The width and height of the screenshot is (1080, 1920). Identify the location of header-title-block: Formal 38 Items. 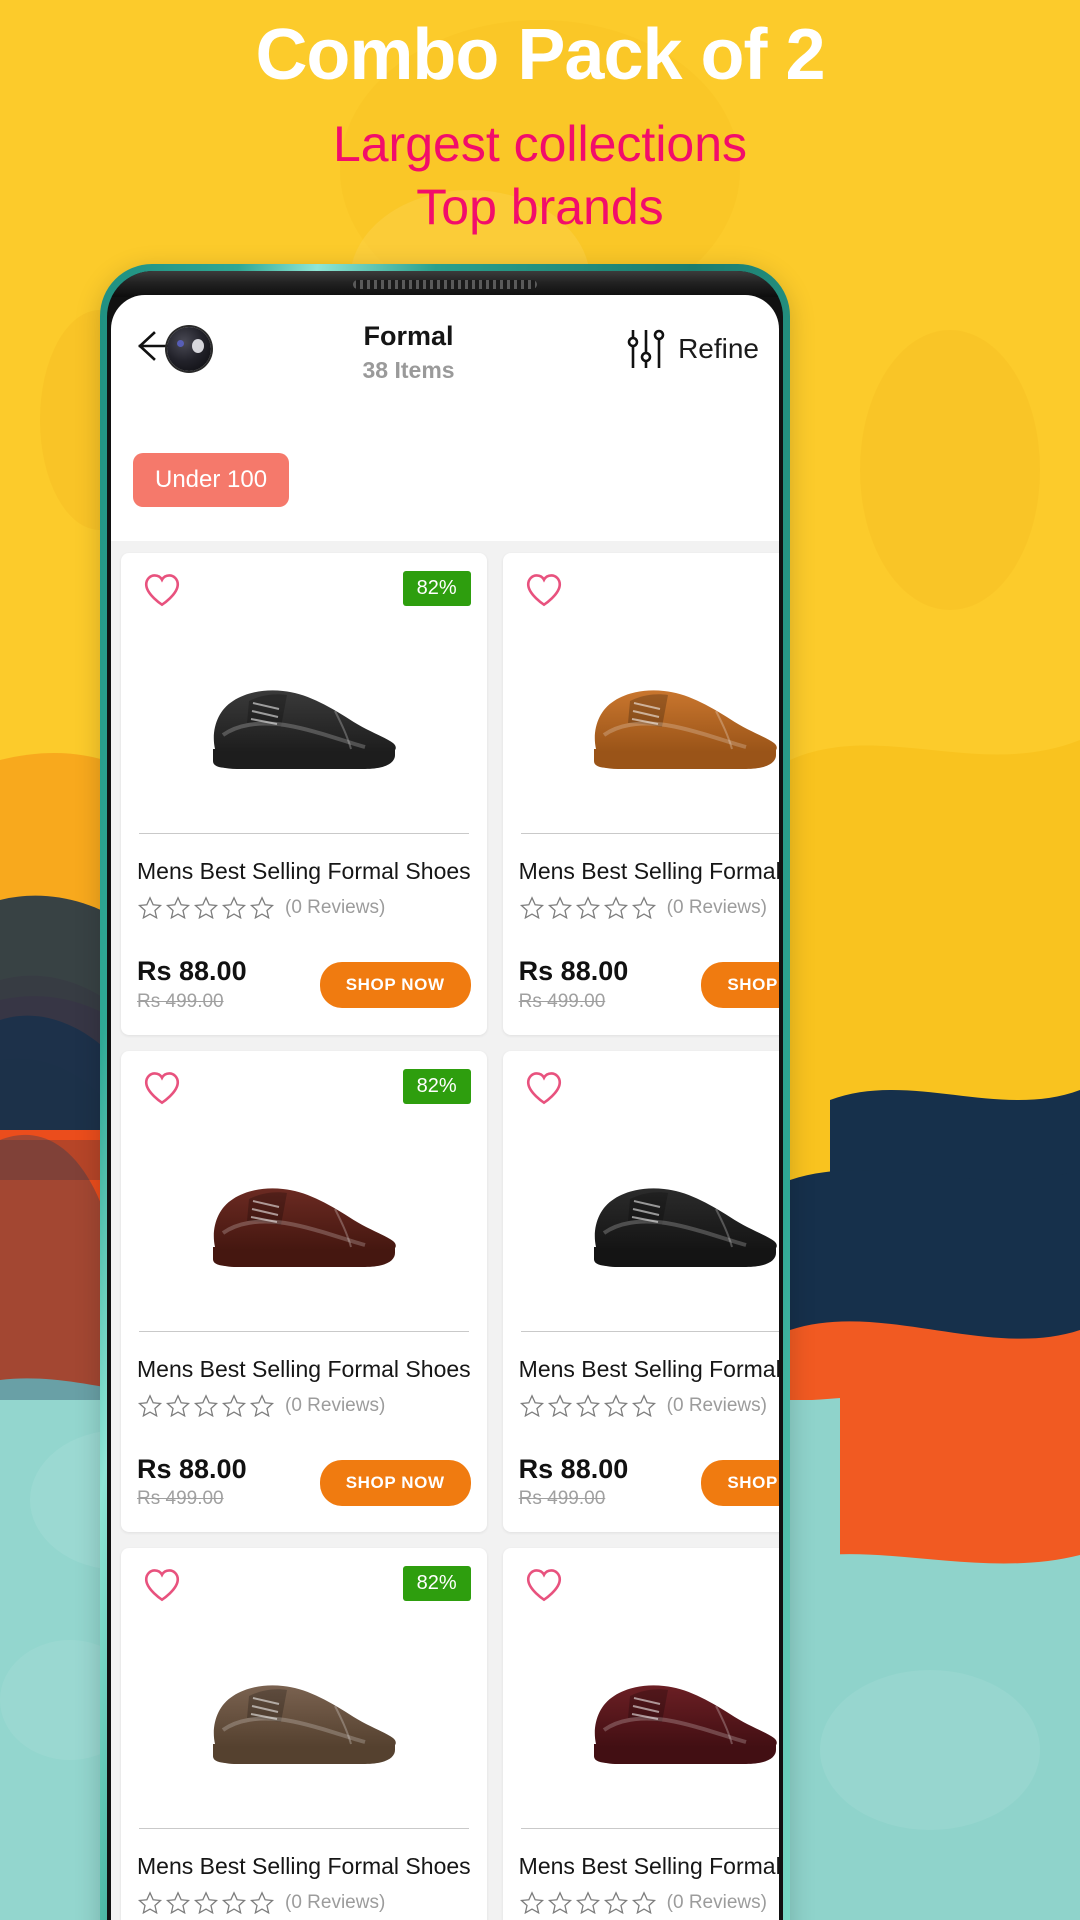
(406, 352).